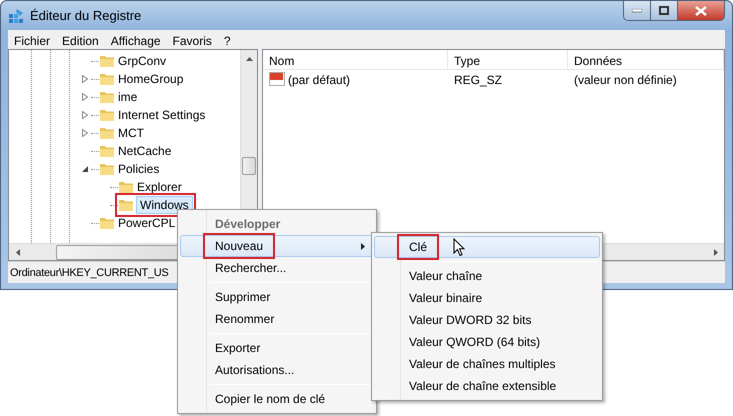 The height and width of the screenshot is (416, 733). I want to click on menu-item: Valeur DWORD 32 bits, so click(487, 320).